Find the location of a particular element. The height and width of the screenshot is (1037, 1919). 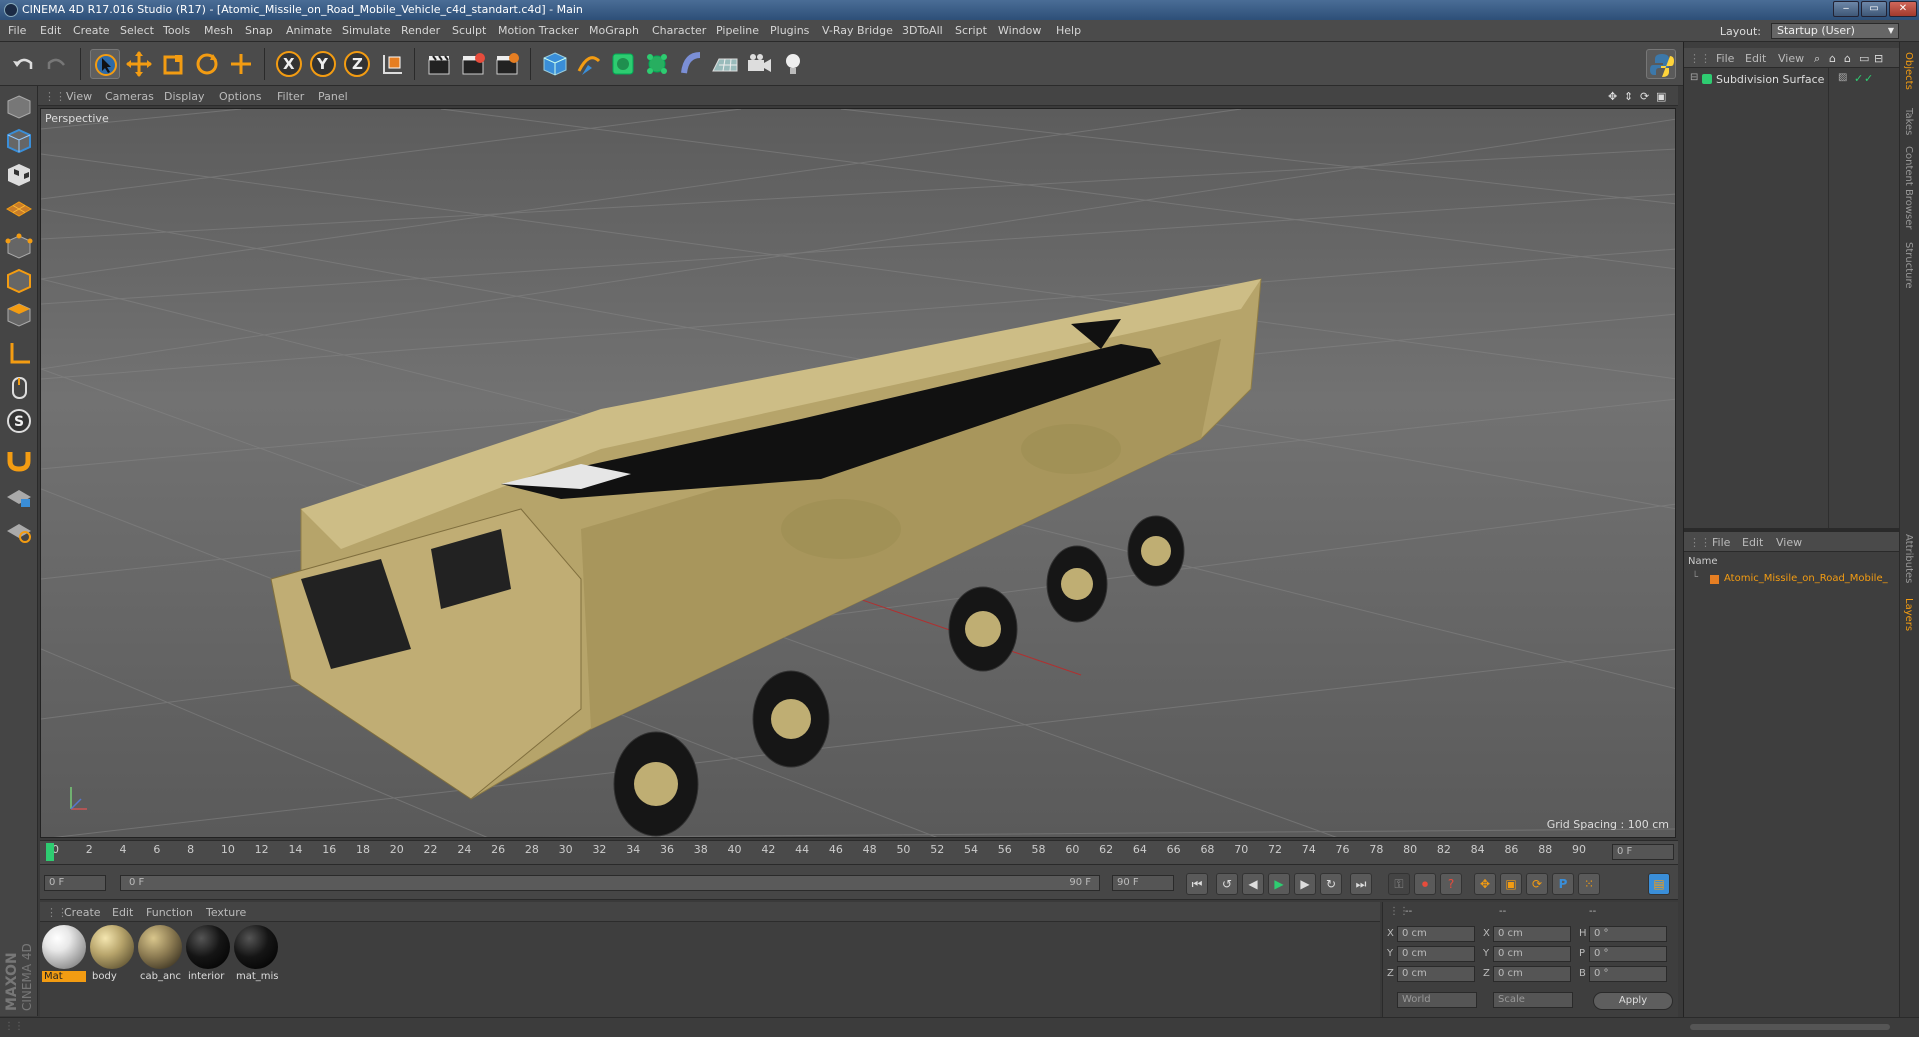

material-swatch: mat_mis is located at coordinates (256, 953).